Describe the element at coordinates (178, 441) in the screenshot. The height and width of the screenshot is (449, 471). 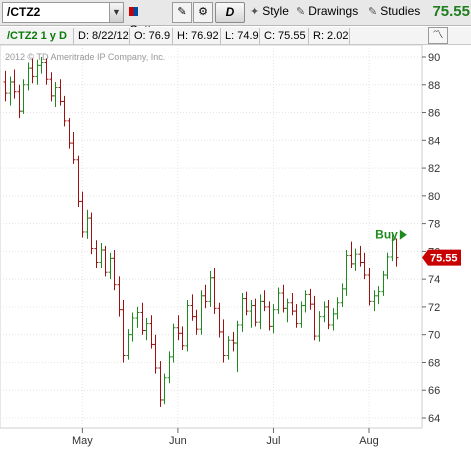
I see `x-tick-label: Jun` at that location.